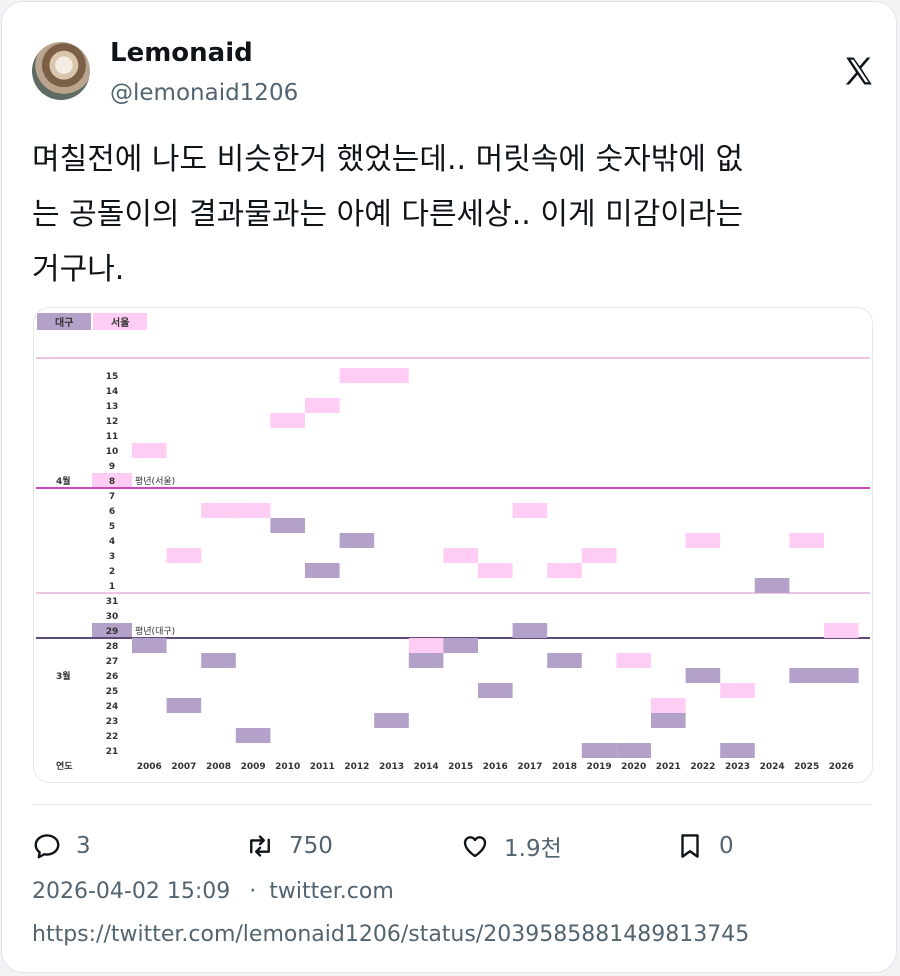 The height and width of the screenshot is (976, 900). Describe the element at coordinates (204, 93) in the screenshot. I see `author-handle: @lemonaid1206` at that location.